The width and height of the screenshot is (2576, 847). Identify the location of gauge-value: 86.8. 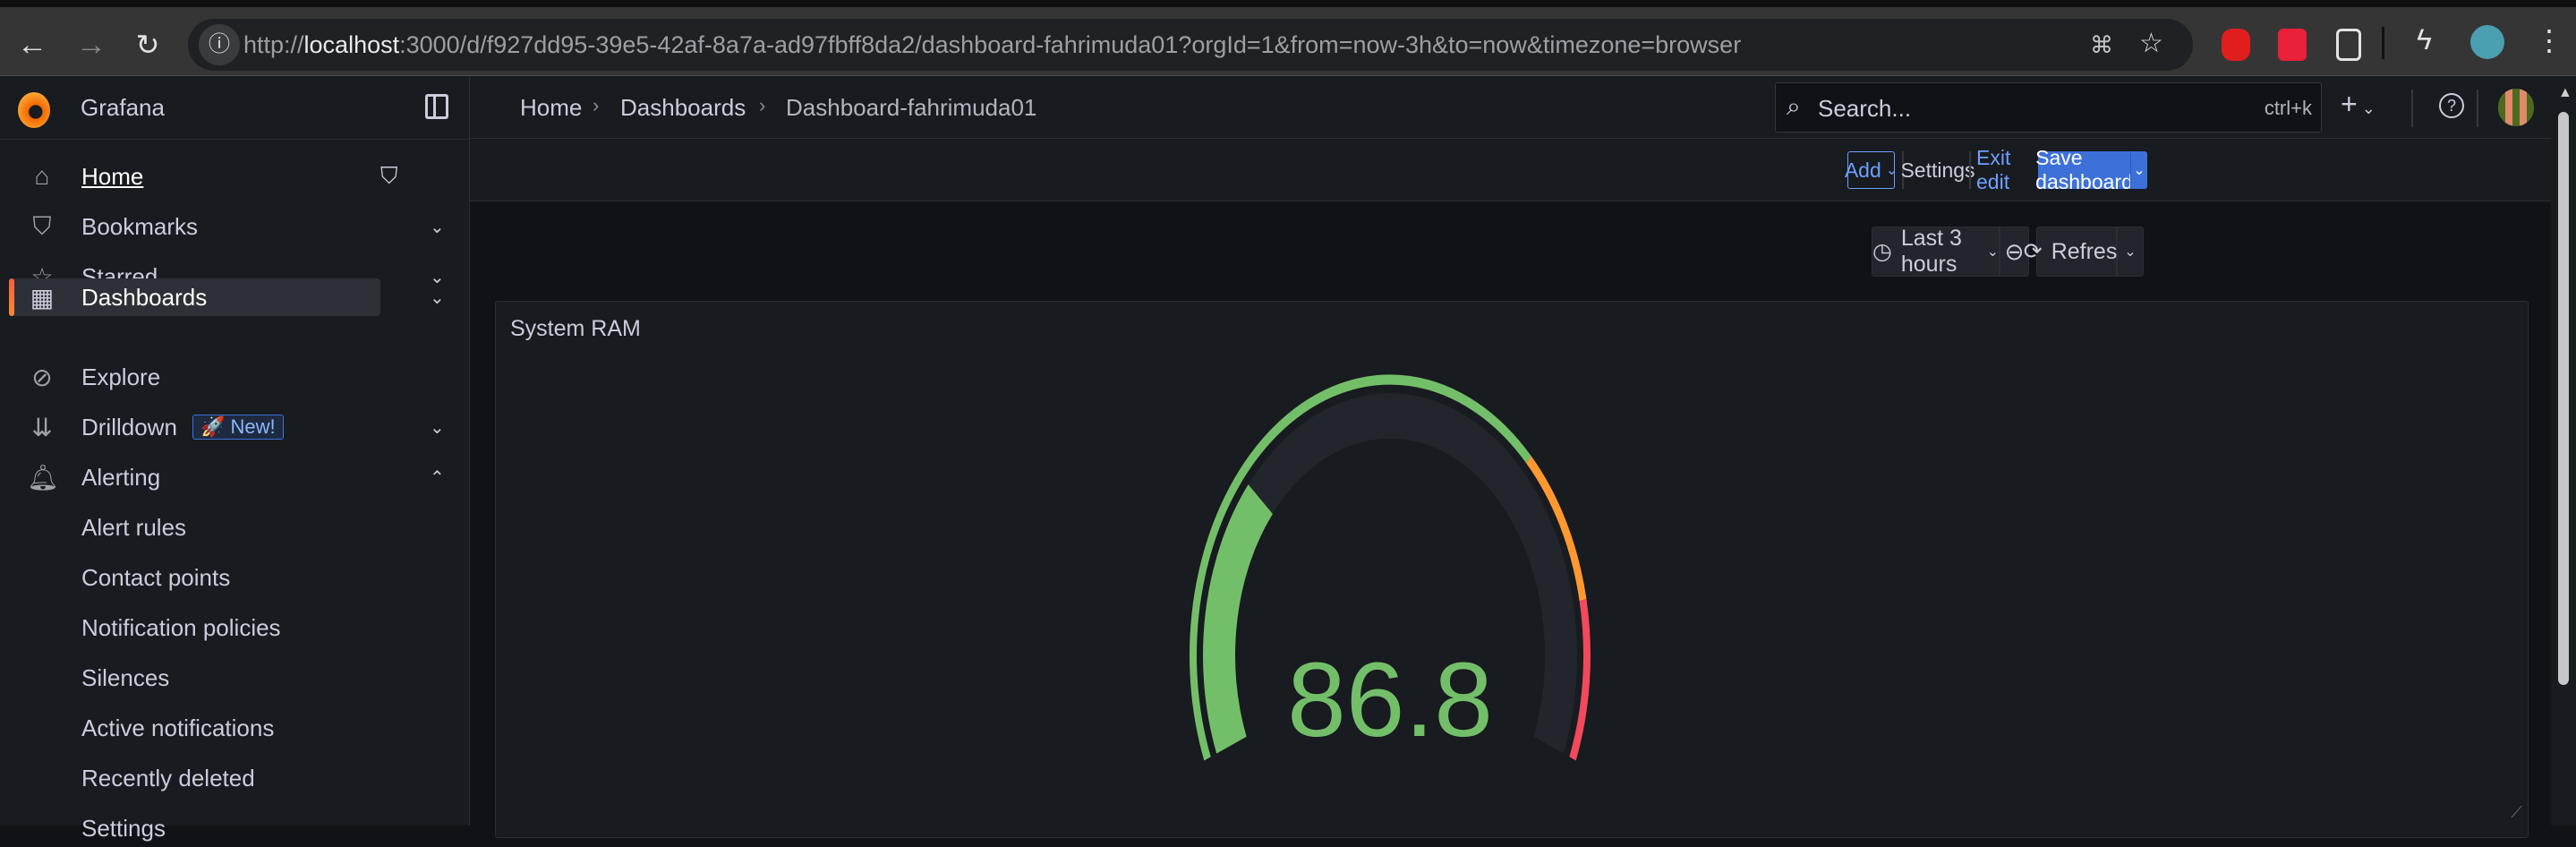
(1390, 700).